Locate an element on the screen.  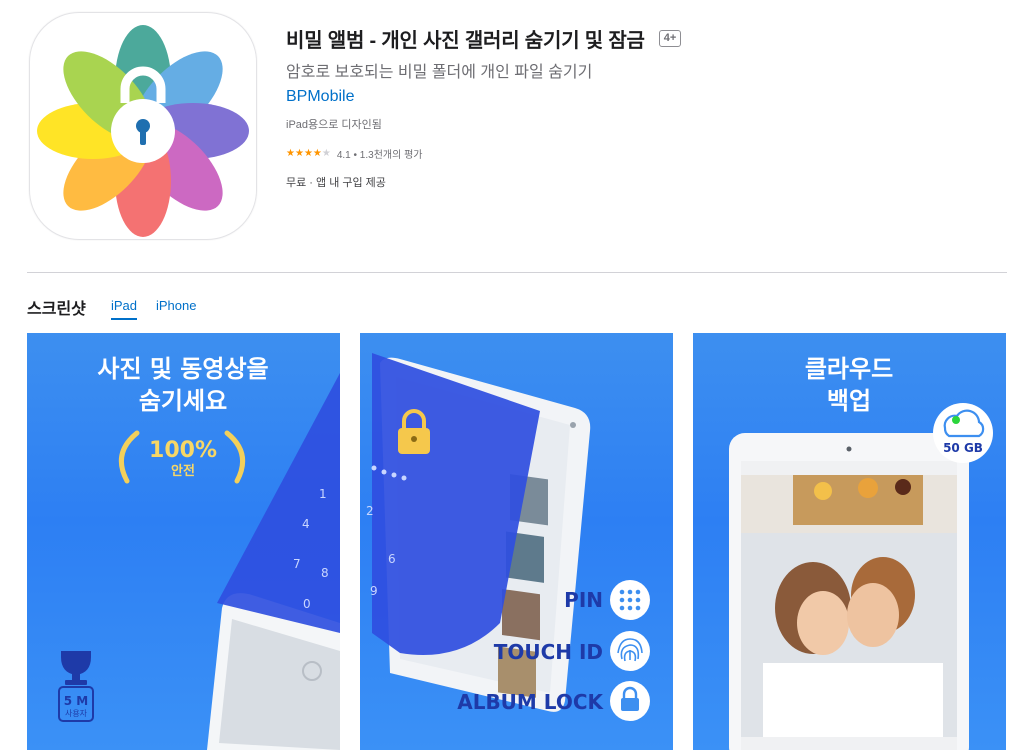
app-icon is located at coordinates (143, 126).